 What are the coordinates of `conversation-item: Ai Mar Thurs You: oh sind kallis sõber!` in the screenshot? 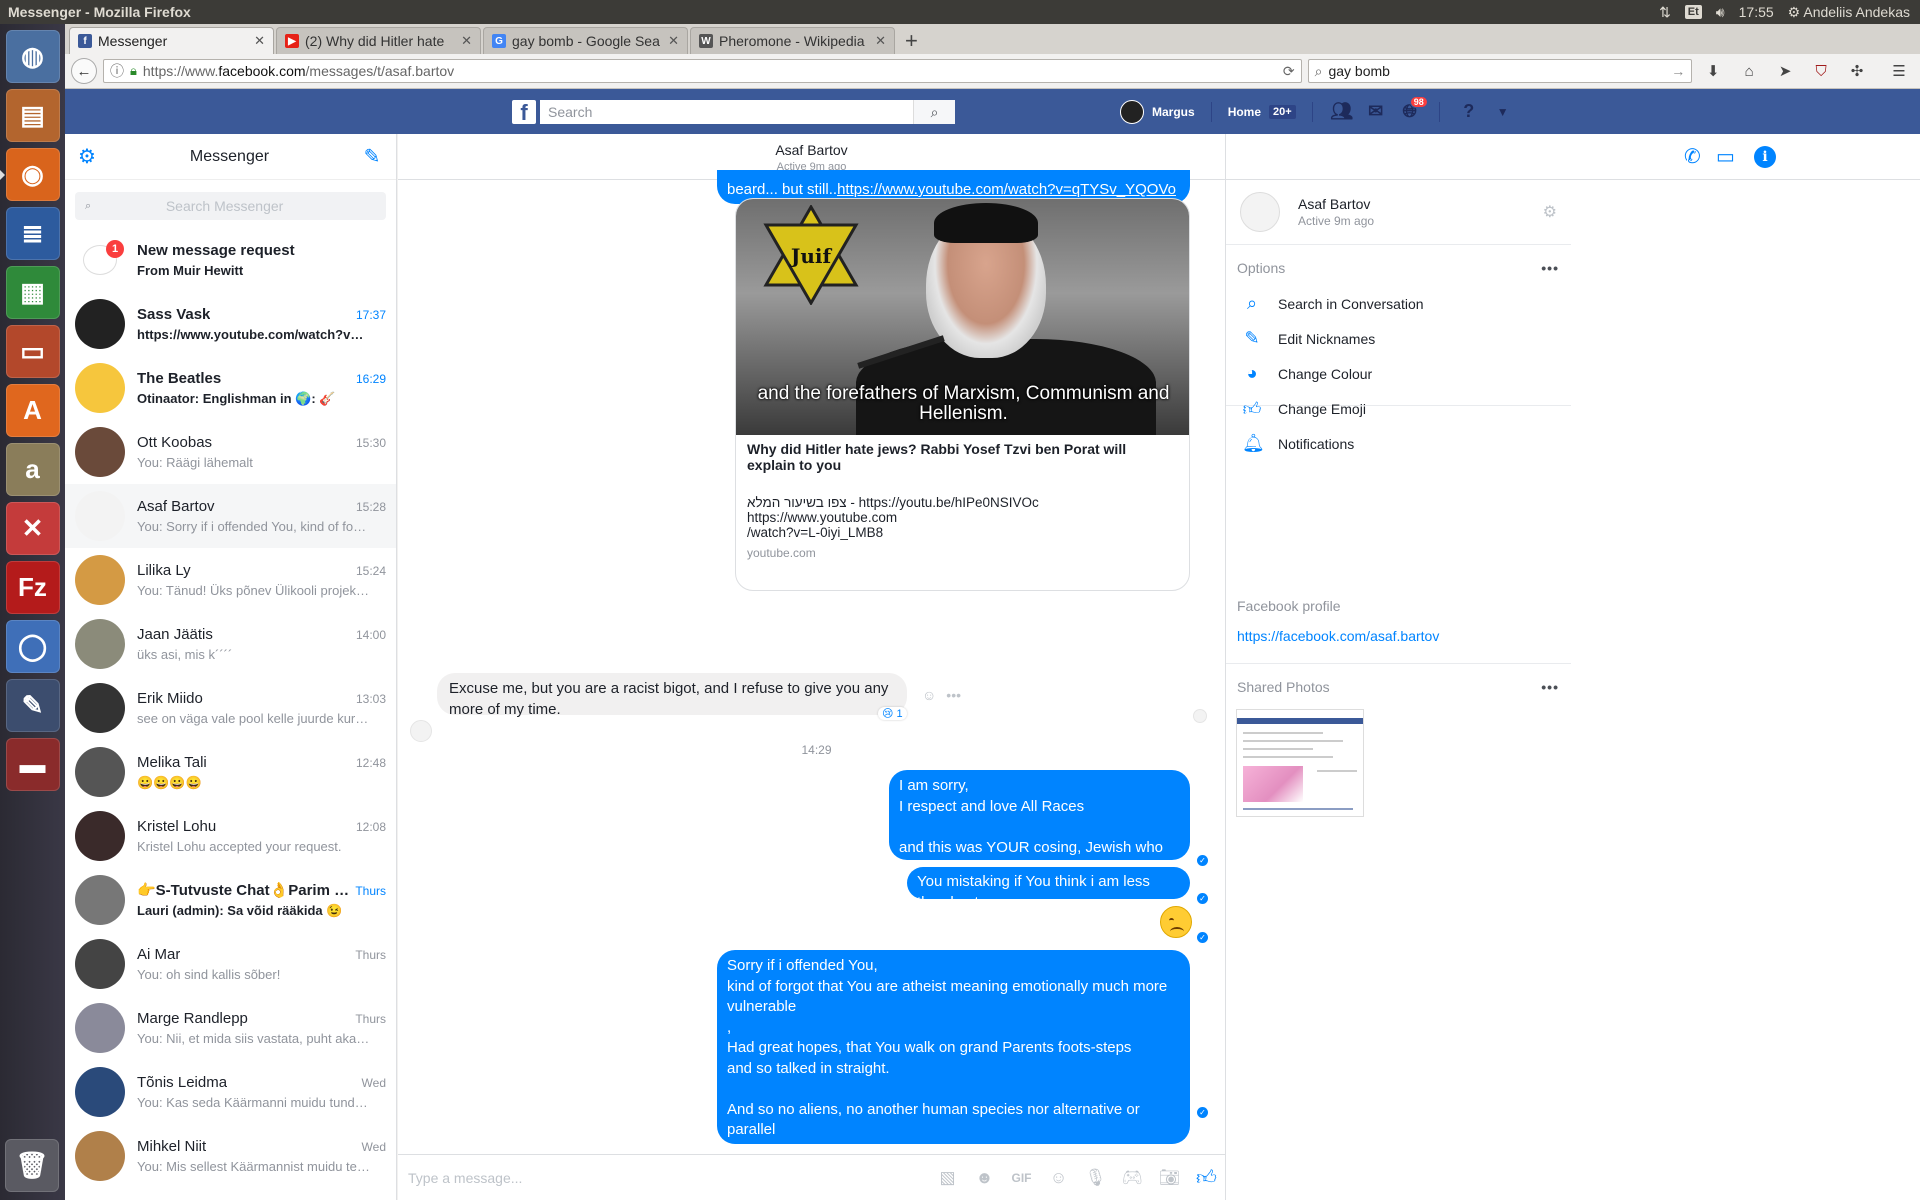 It's located at (230, 964).